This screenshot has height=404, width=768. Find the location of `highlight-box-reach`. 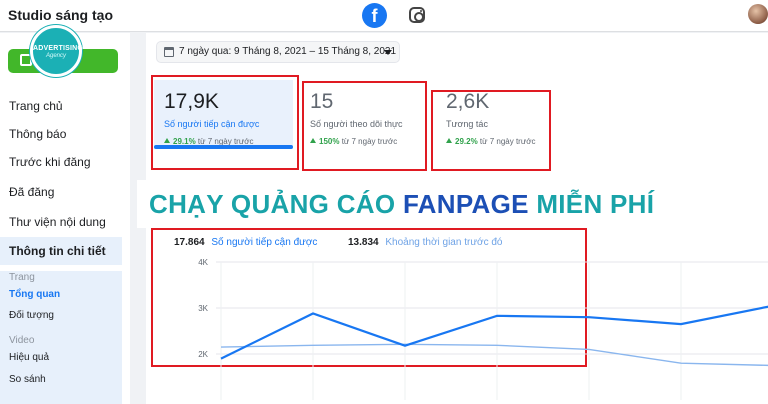

highlight-box-reach is located at coordinates (225, 122).